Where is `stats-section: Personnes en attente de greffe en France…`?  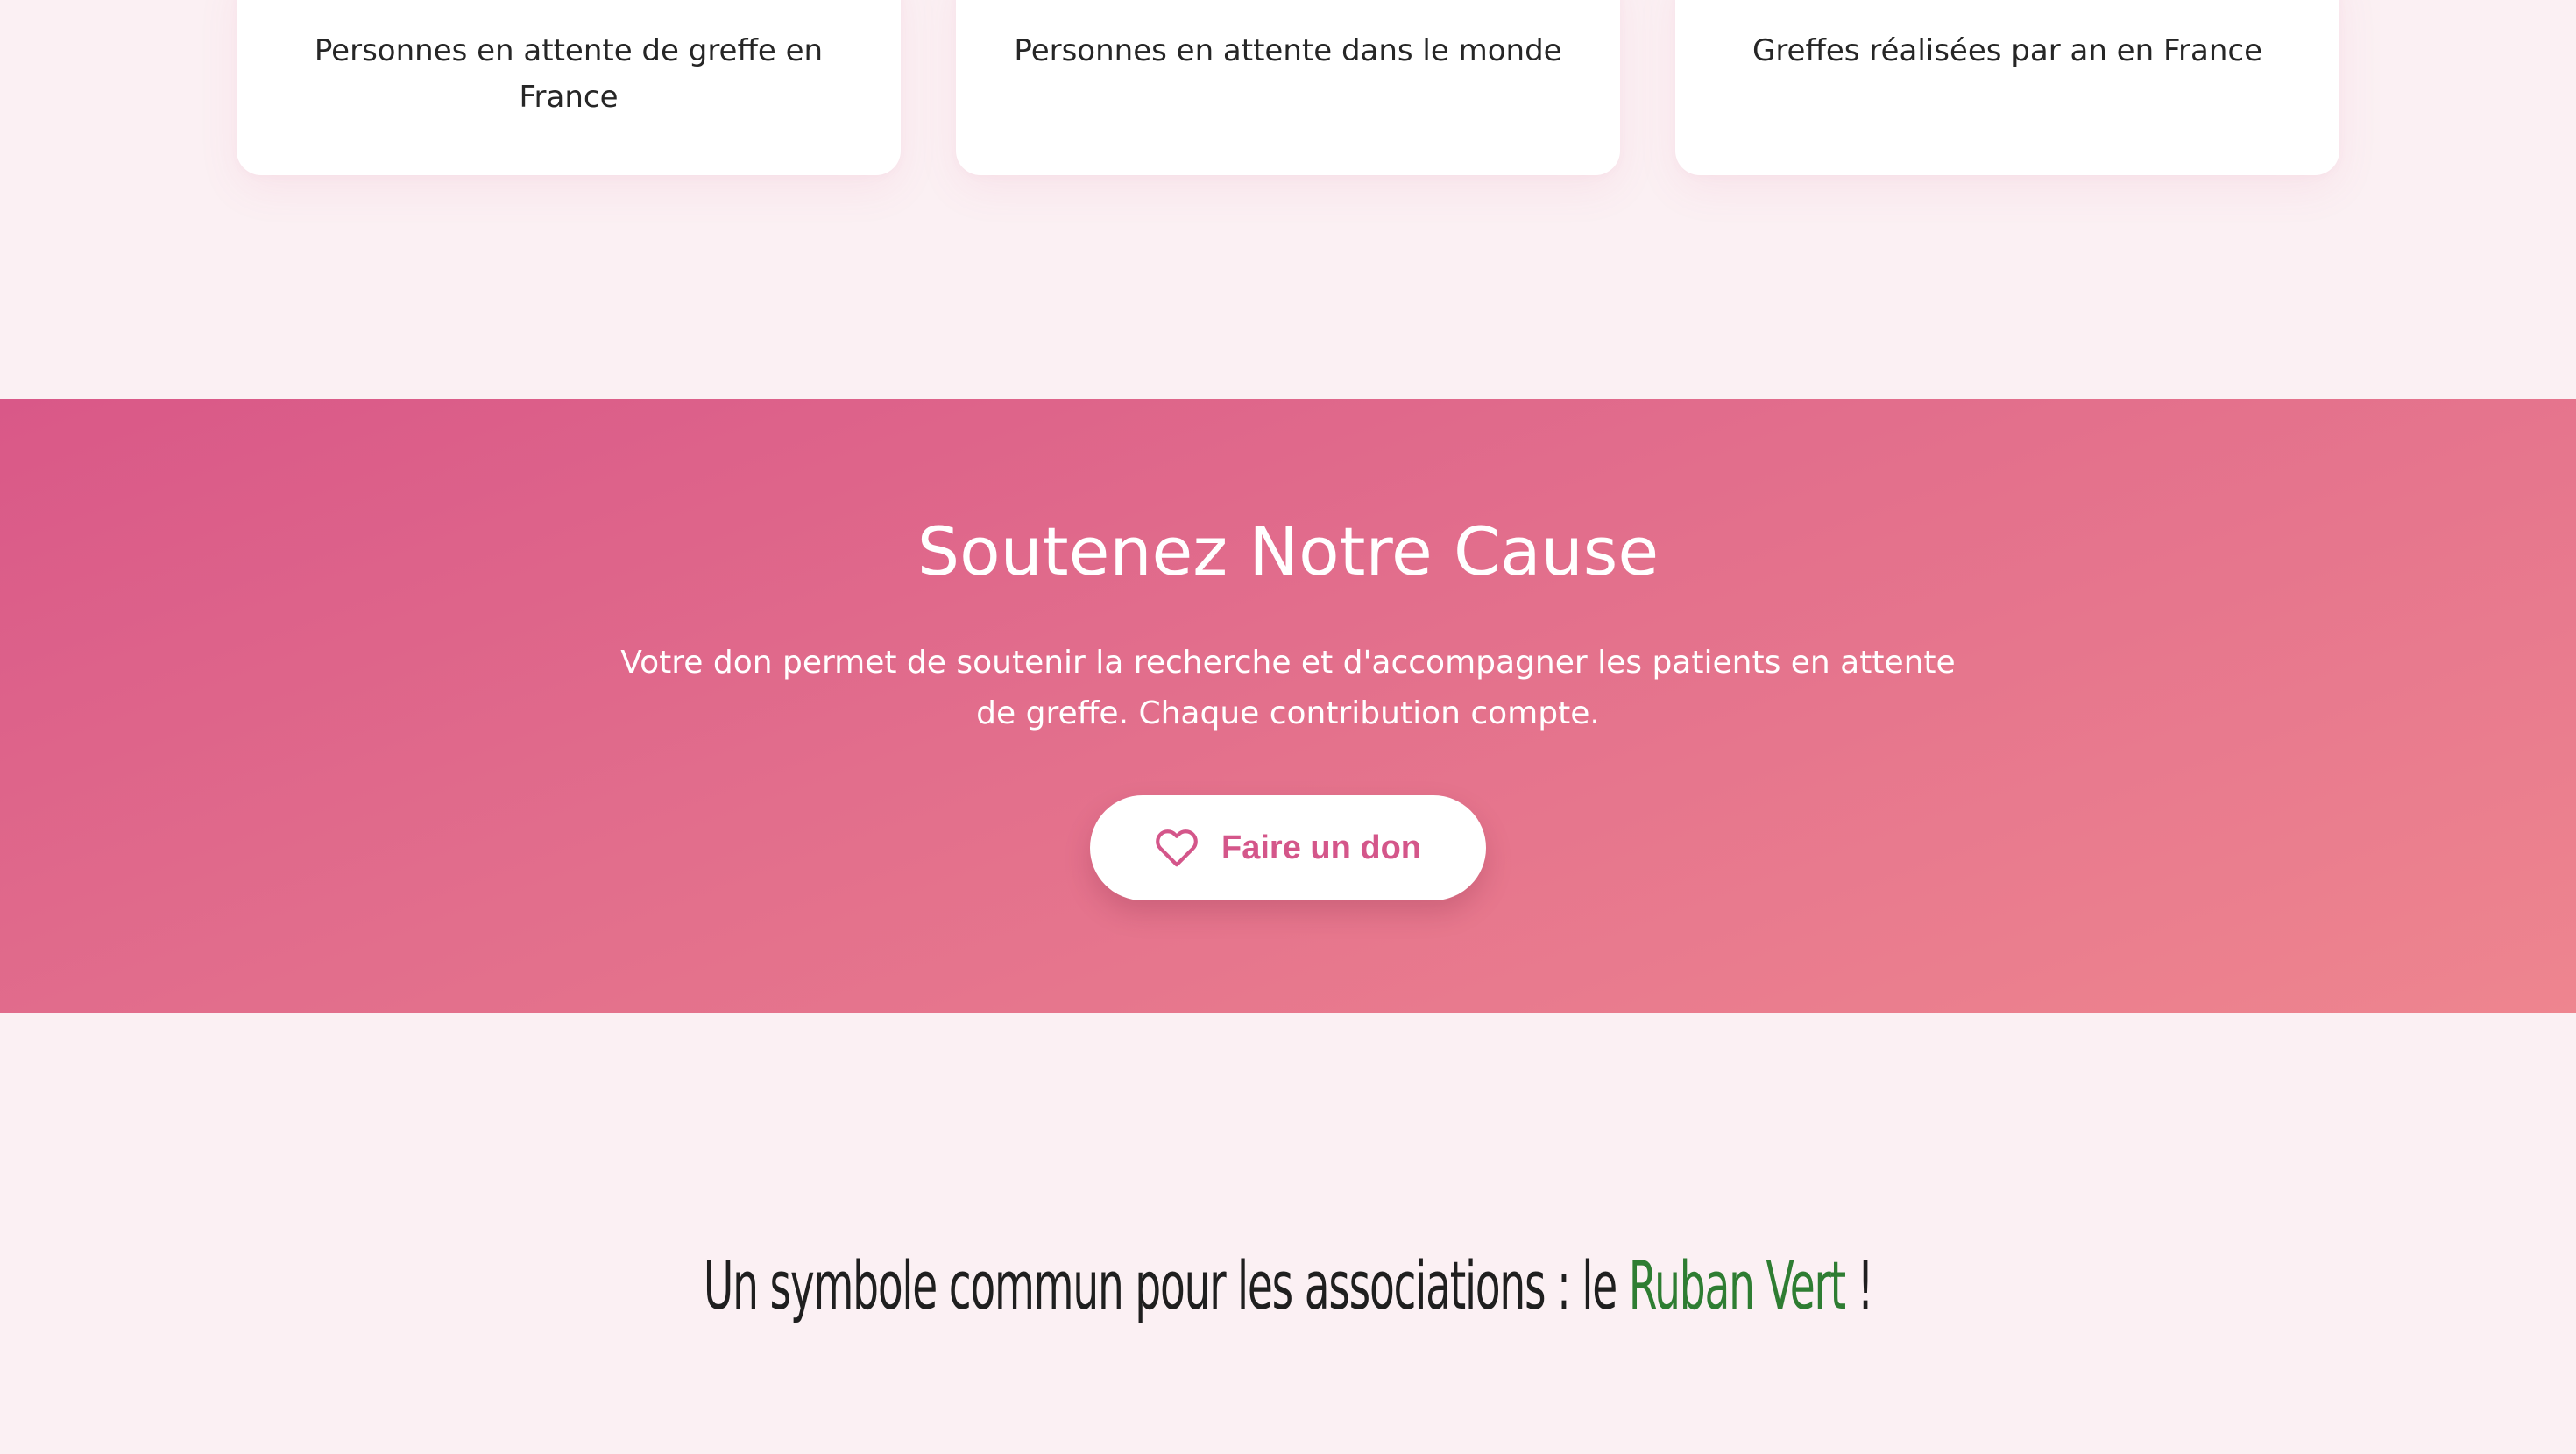
stats-section: Personnes en attente de greffe en France… is located at coordinates (1288, 87).